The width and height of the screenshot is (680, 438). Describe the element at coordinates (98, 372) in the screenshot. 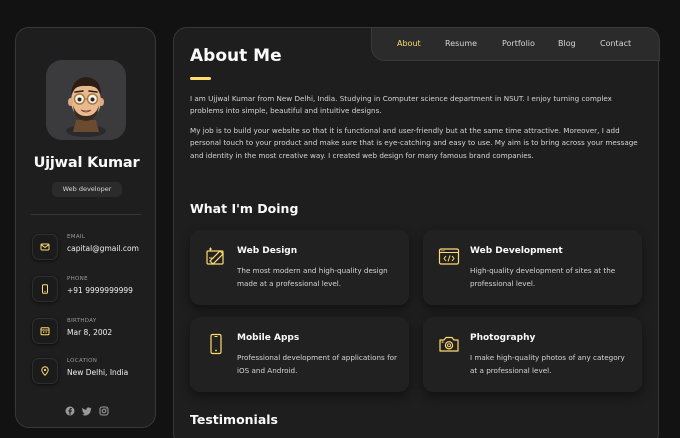

I see `contact-location-value: New Delhi, India` at that location.